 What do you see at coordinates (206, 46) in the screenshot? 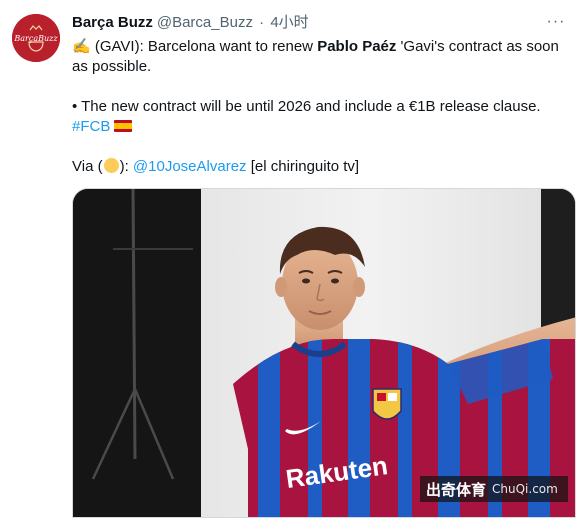
I see `line1-prefix: (GAVI): Barcelona want to renew` at bounding box center [206, 46].